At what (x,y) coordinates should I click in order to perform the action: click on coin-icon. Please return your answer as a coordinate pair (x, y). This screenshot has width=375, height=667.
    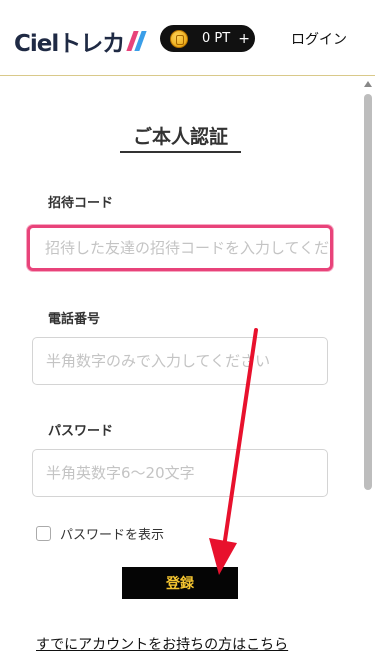
    Looking at the image, I should click on (179, 38).